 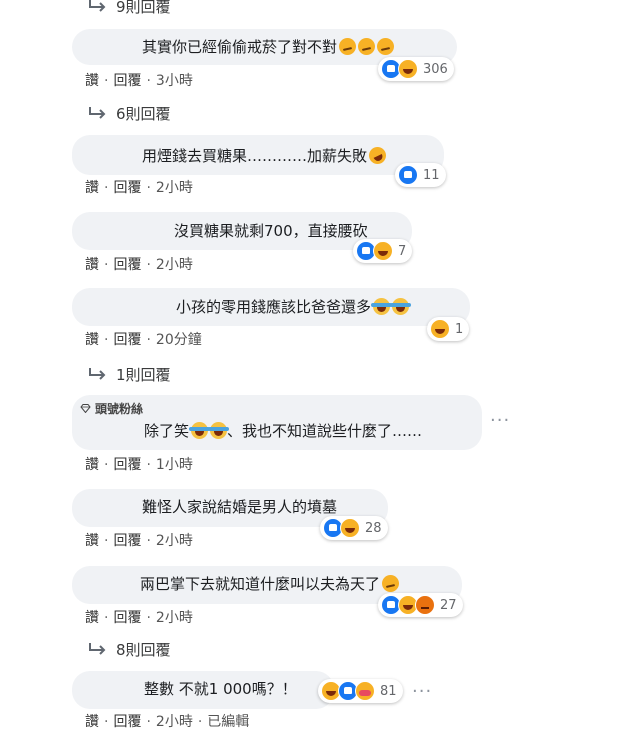 I want to click on reaction-count: 1, so click(x=459, y=329).